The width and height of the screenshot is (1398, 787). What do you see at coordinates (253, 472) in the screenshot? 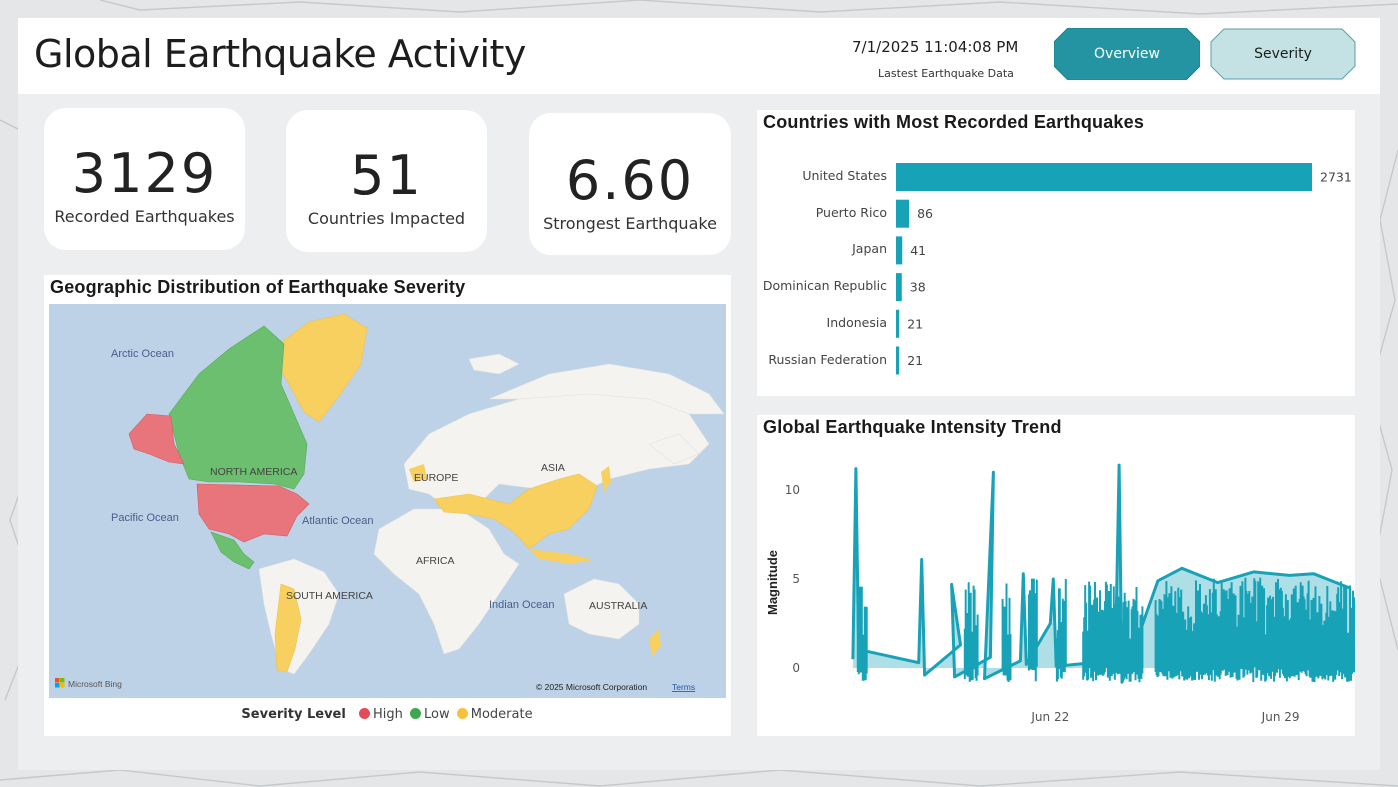
I see `label-north-america: NORTH AMERICA` at bounding box center [253, 472].